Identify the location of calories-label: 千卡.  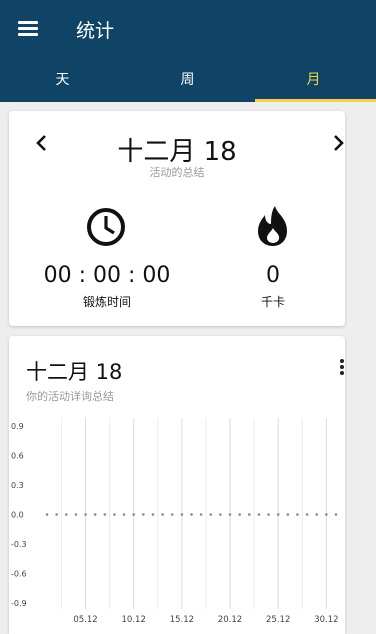
(272, 302).